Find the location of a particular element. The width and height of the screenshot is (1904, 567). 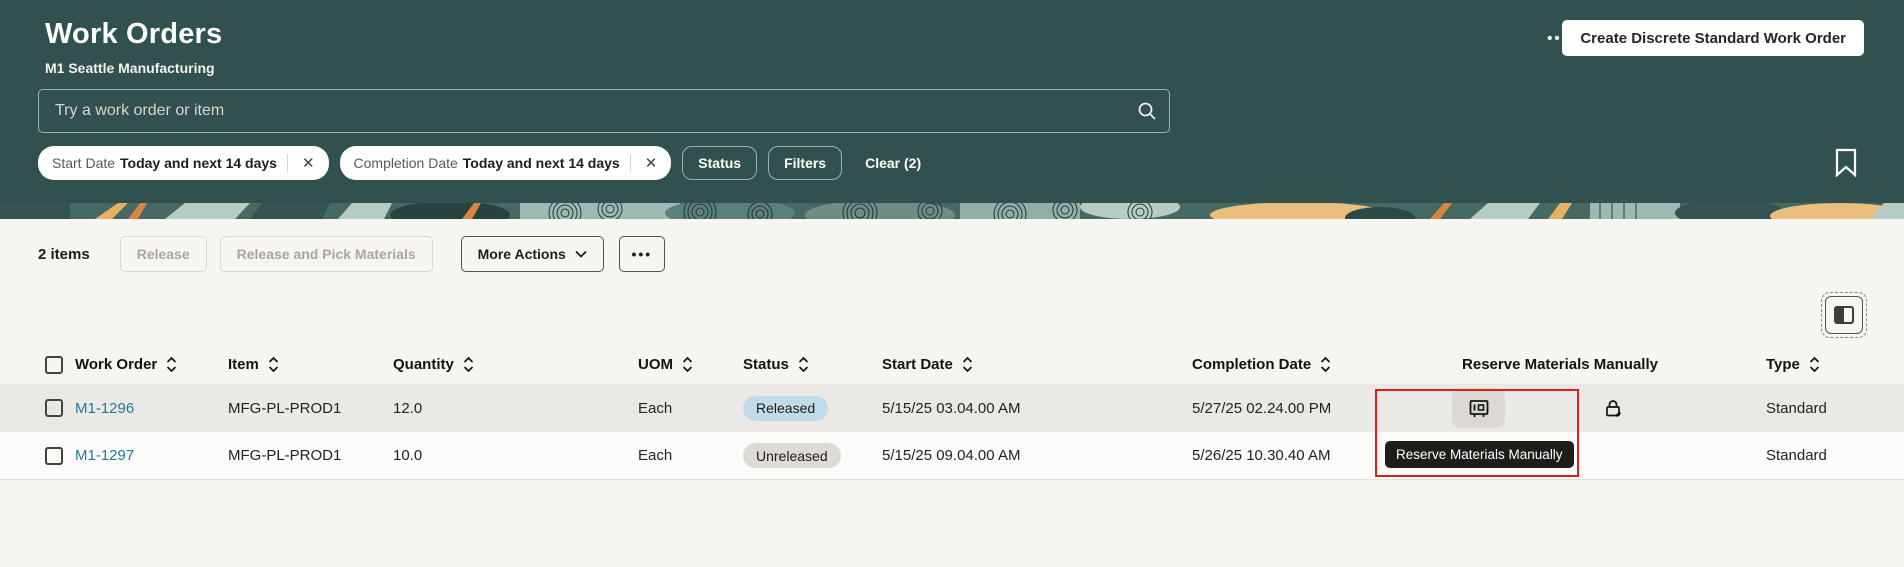

start-date-cell: 5/15/25 09.04.00 AM is located at coordinates (951, 455).